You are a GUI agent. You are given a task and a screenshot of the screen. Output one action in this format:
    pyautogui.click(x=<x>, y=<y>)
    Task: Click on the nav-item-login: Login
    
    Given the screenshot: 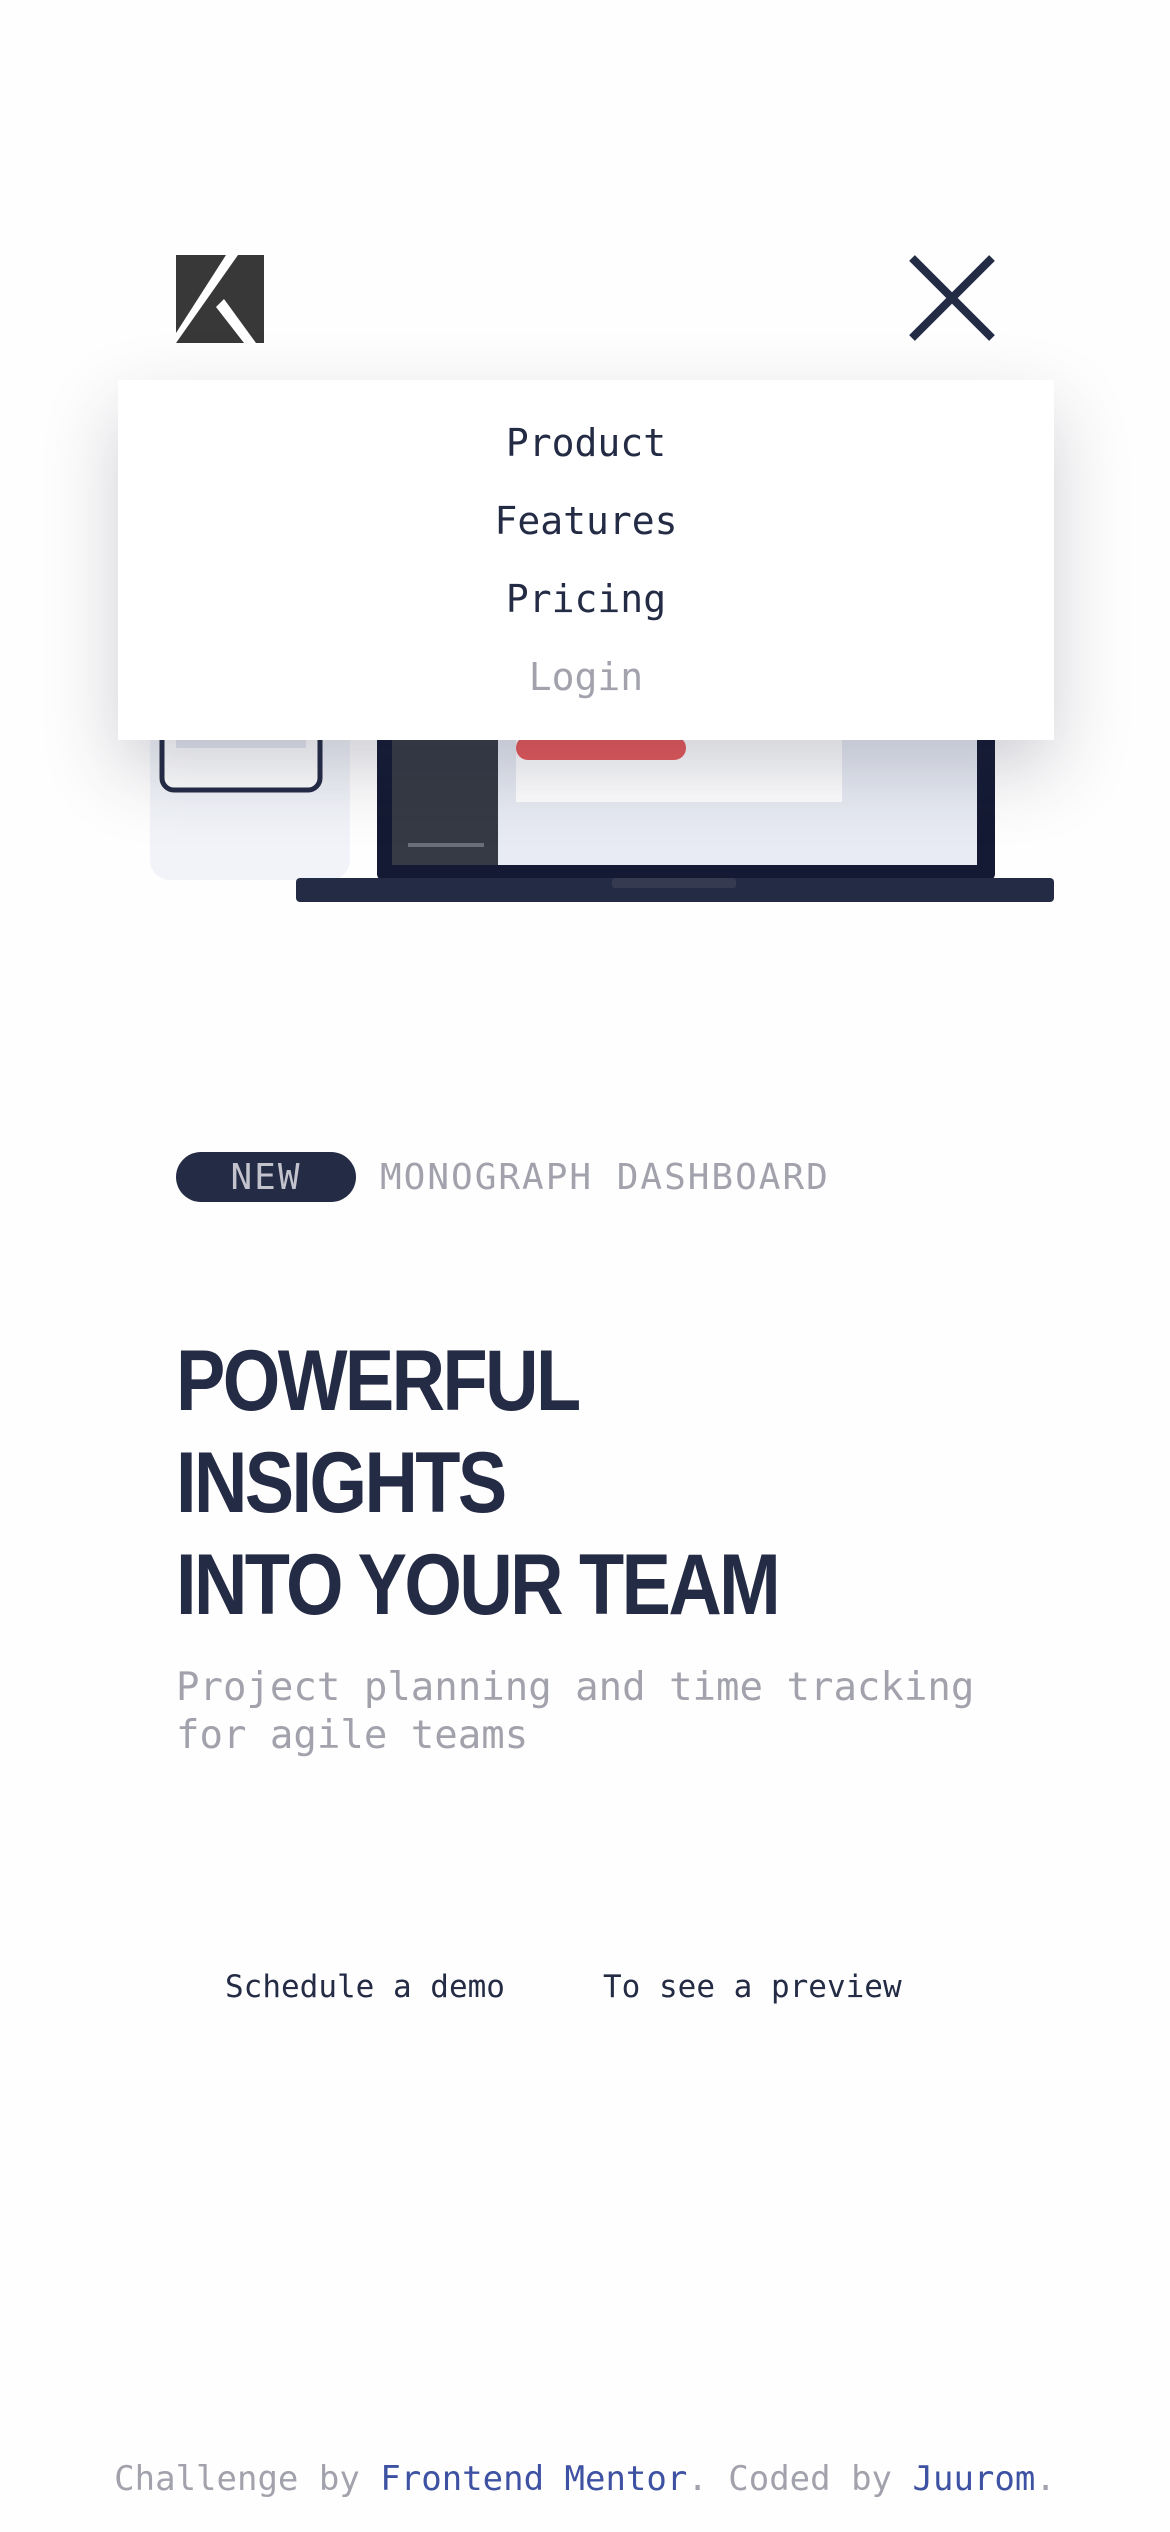 What is the action you would take?
    pyautogui.click(x=586, y=677)
    